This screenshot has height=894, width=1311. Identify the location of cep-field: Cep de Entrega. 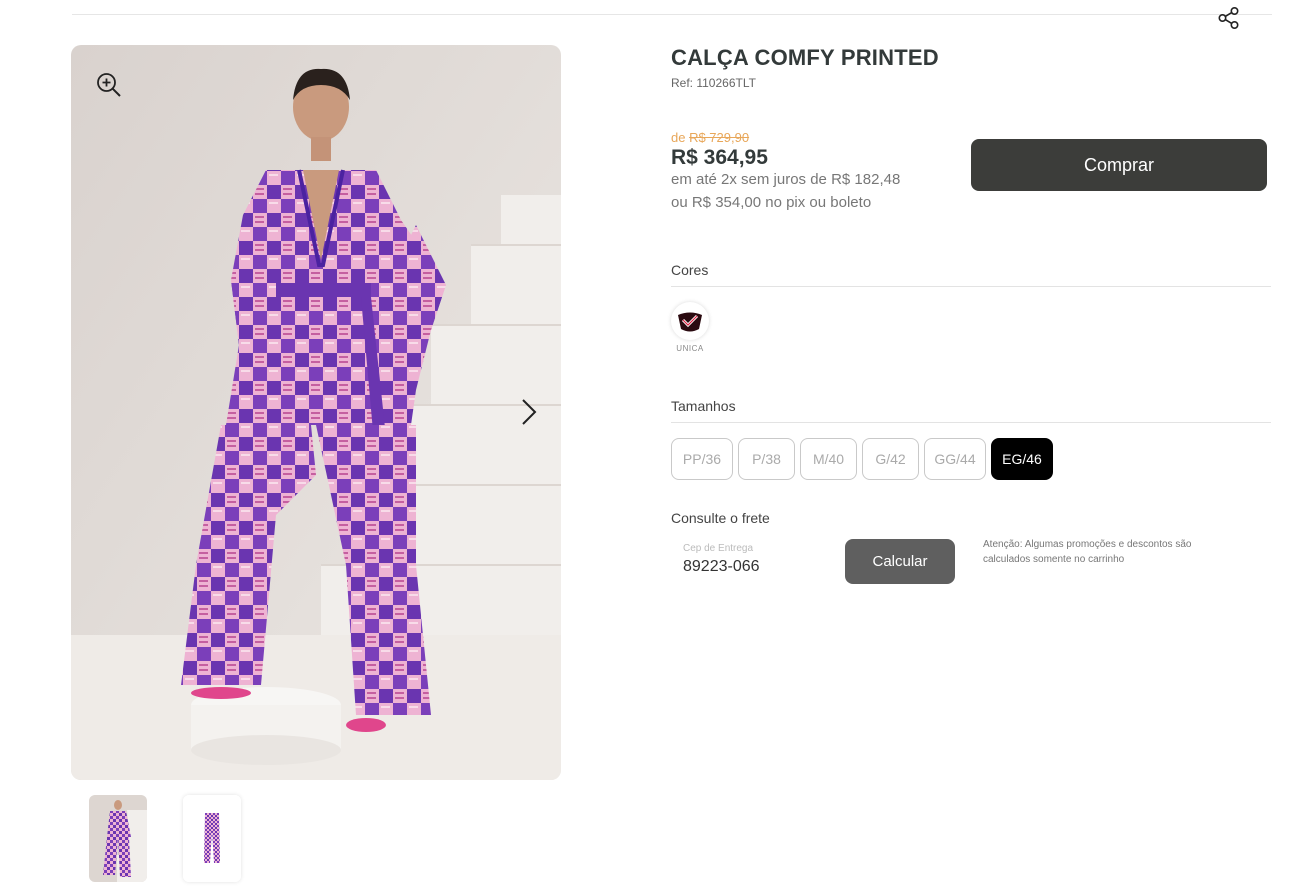
(760, 561).